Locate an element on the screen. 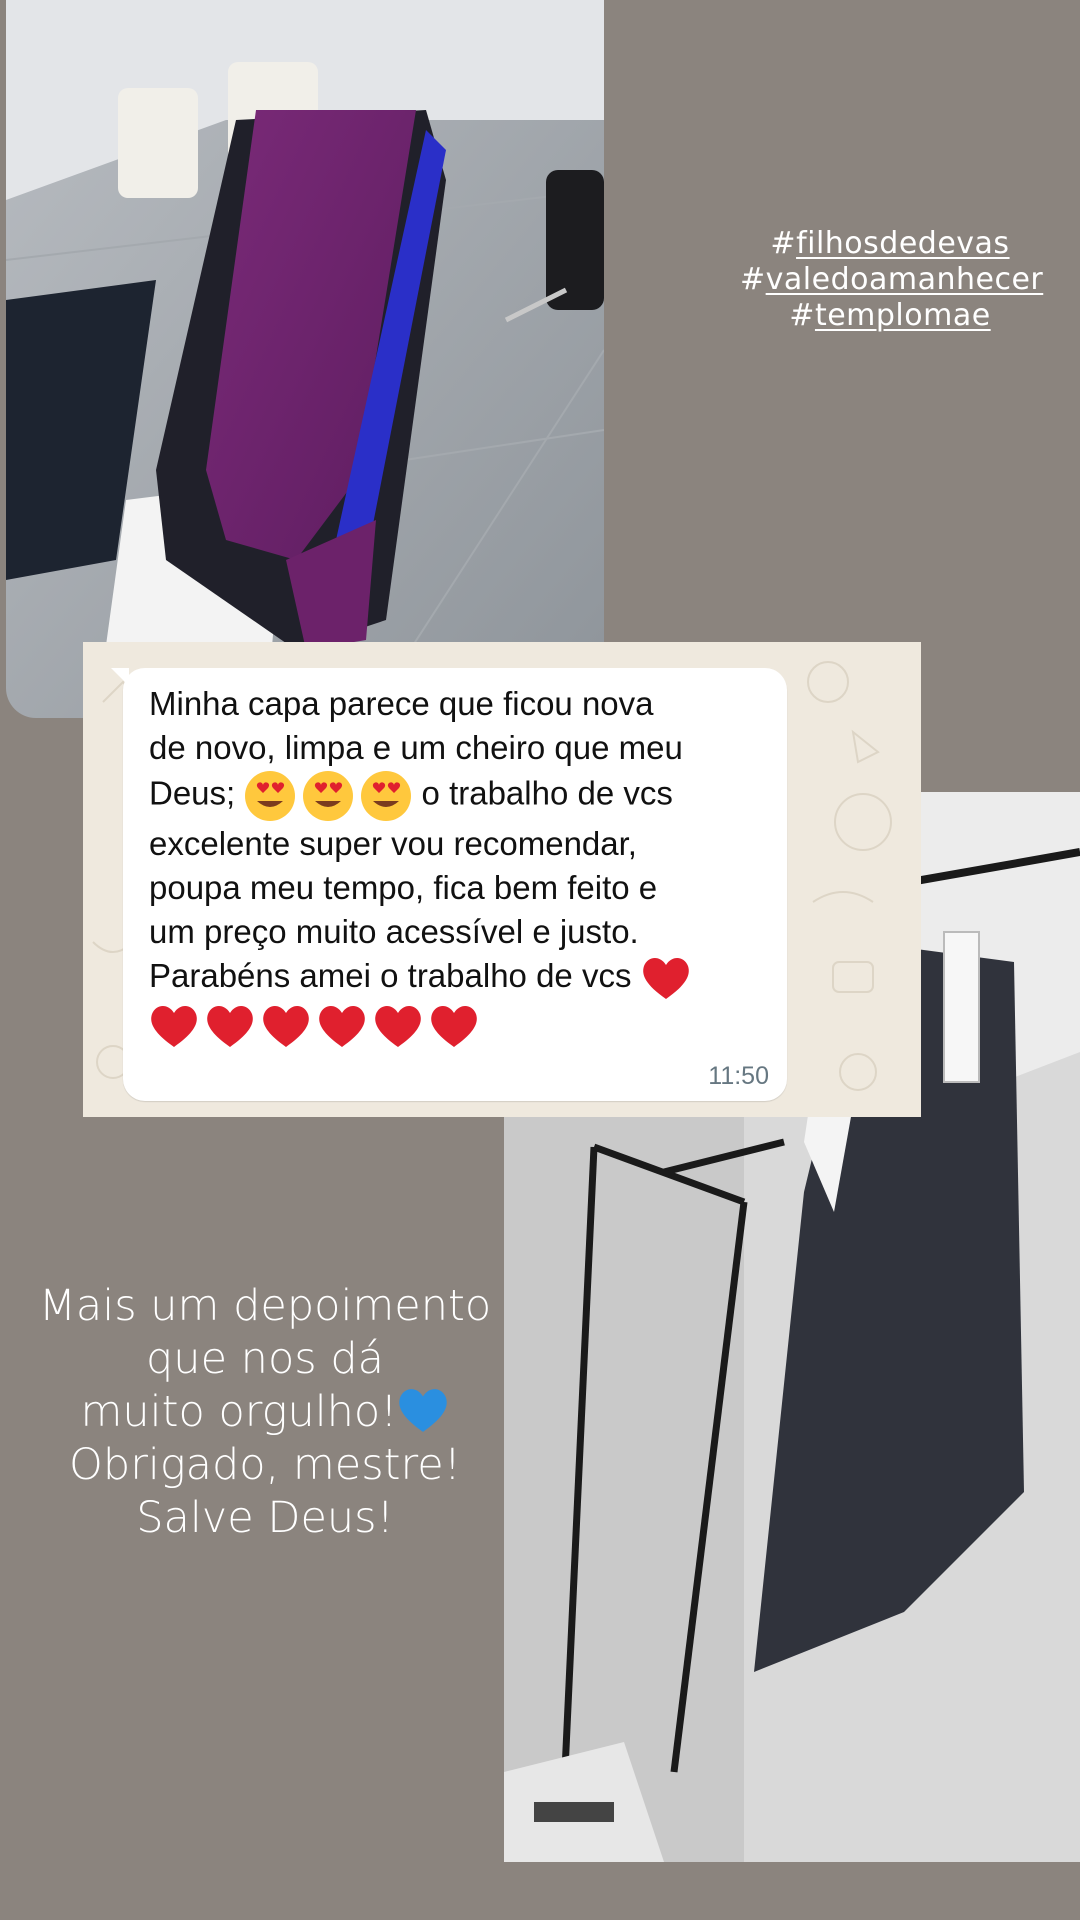 This screenshot has height=1920, width=1080. caption-line-4: Obrigado, mestre! is located at coordinates (265, 1465).